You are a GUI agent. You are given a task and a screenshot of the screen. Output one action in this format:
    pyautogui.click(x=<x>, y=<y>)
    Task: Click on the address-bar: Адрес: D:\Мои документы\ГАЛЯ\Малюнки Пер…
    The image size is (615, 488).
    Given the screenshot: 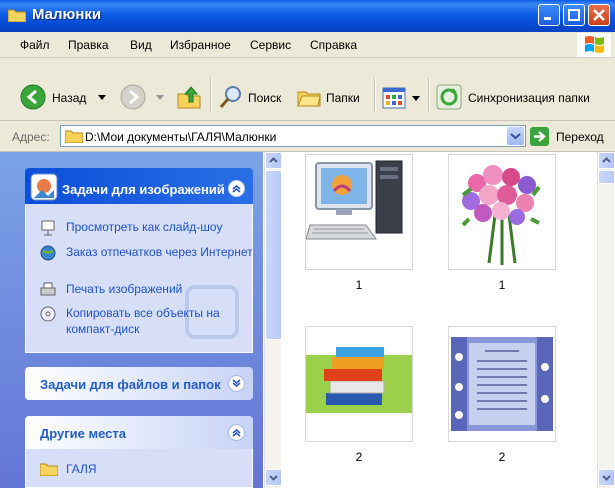 What is the action you would take?
    pyautogui.click(x=307, y=136)
    